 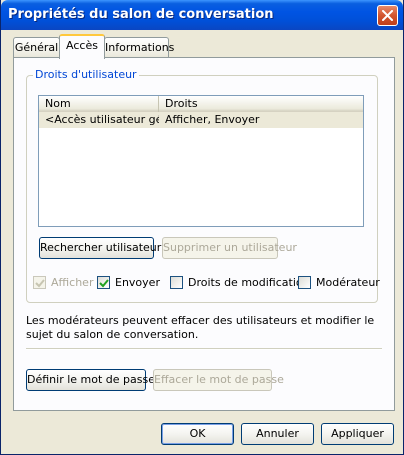 I want to click on title-bar: Propriétés du salon de conversation, so click(x=202, y=15).